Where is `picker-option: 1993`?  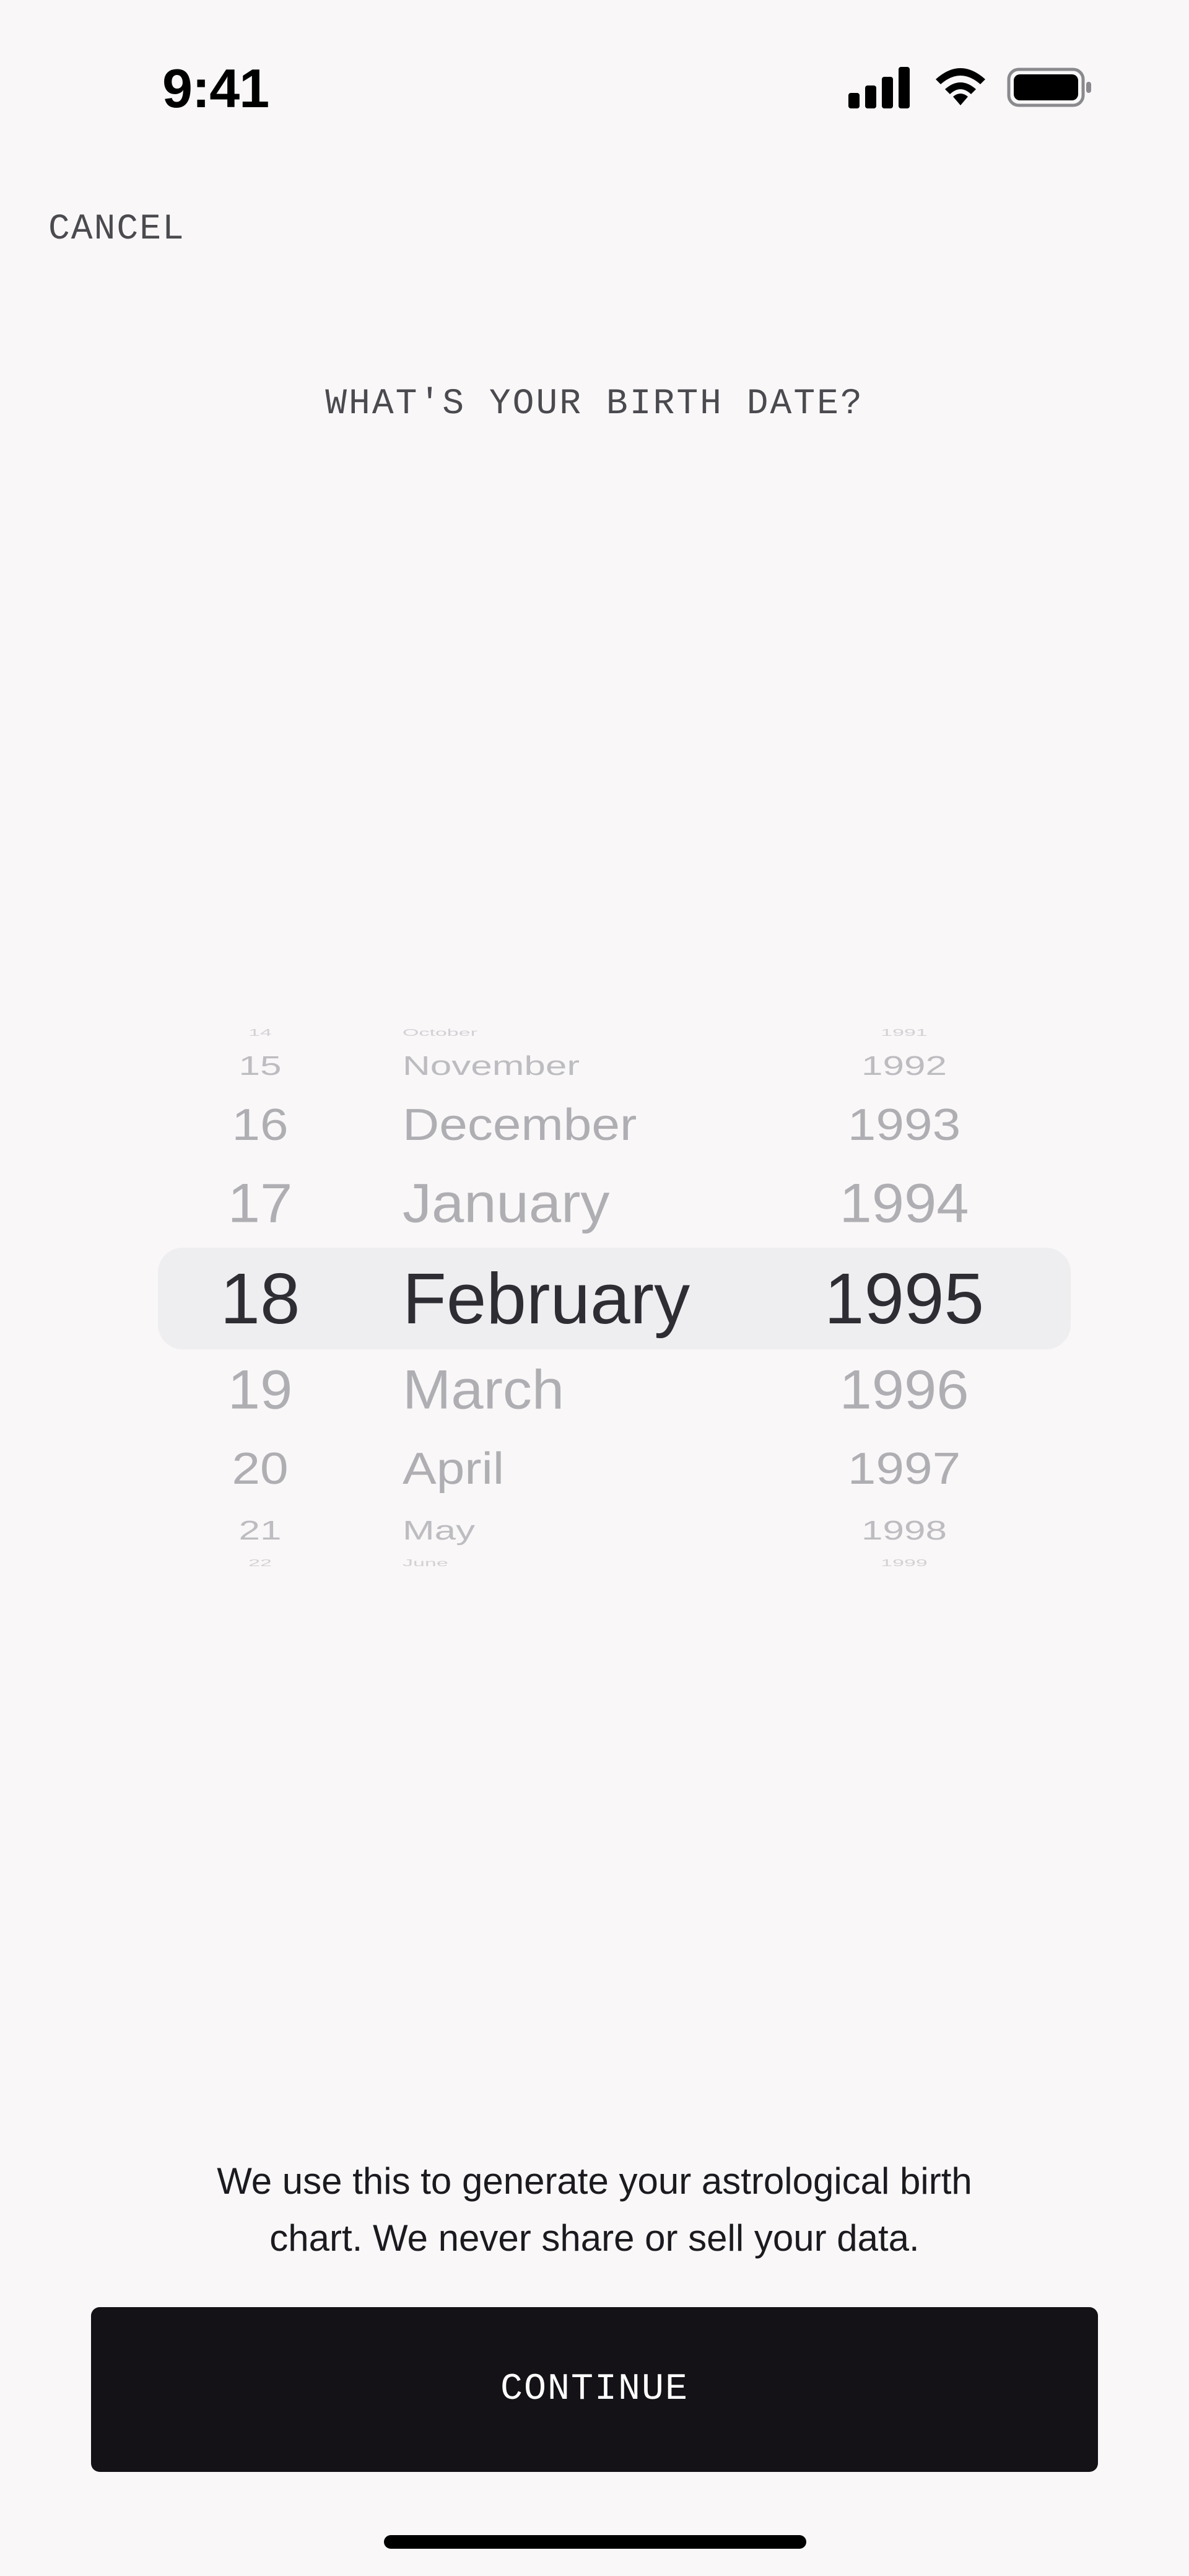 picker-option: 1993 is located at coordinates (904, 1124).